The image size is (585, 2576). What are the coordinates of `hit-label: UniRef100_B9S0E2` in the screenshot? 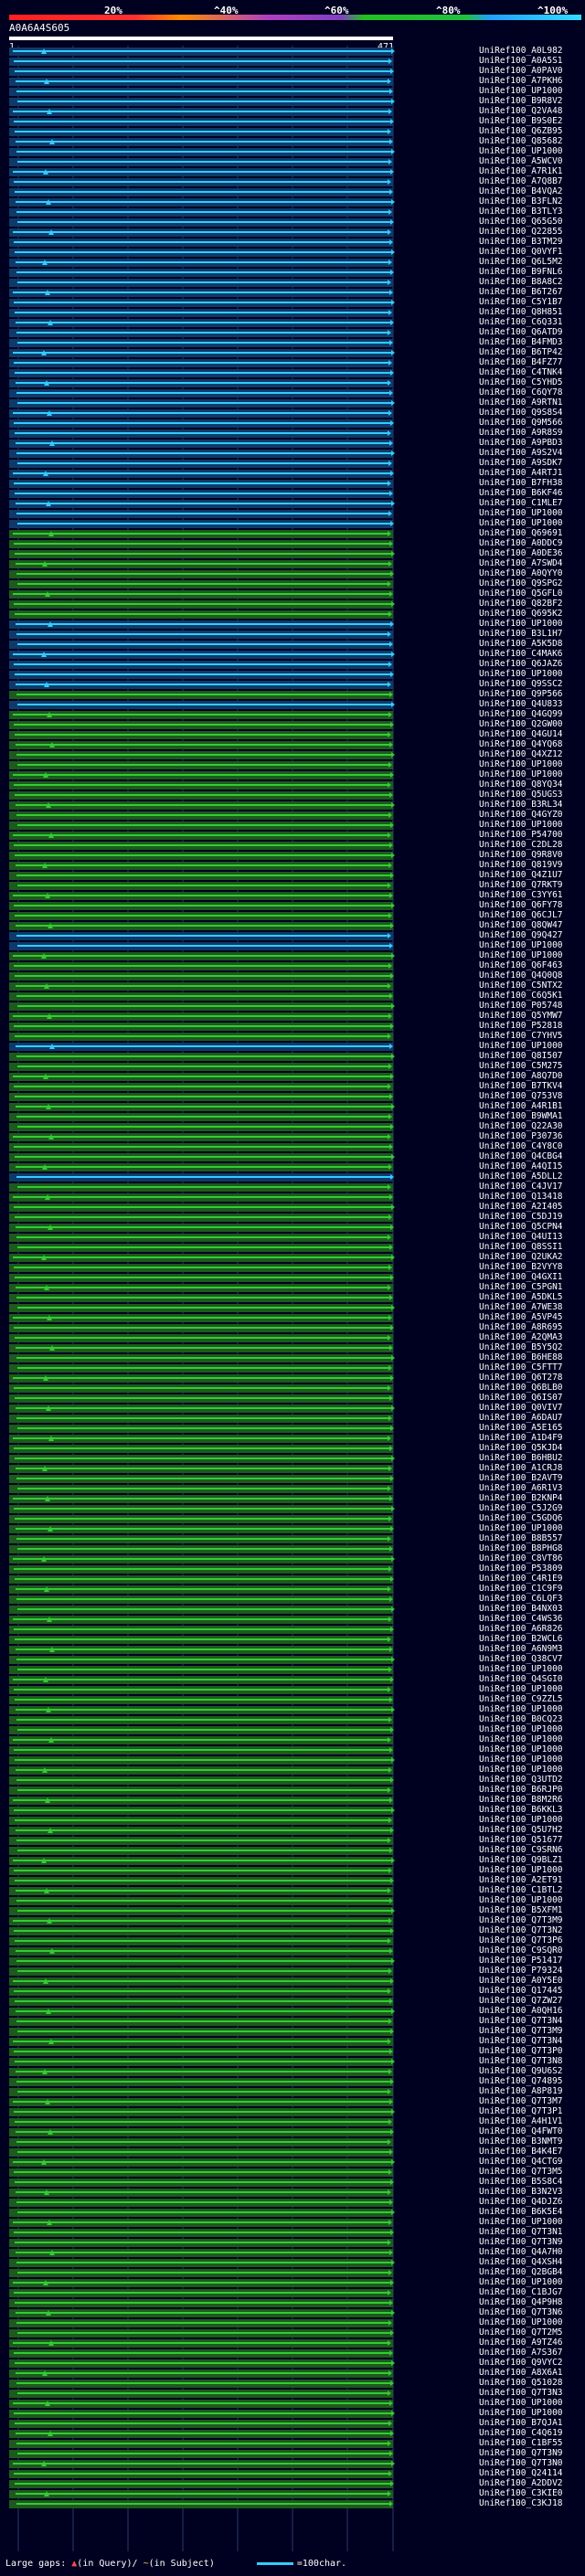 It's located at (521, 121).